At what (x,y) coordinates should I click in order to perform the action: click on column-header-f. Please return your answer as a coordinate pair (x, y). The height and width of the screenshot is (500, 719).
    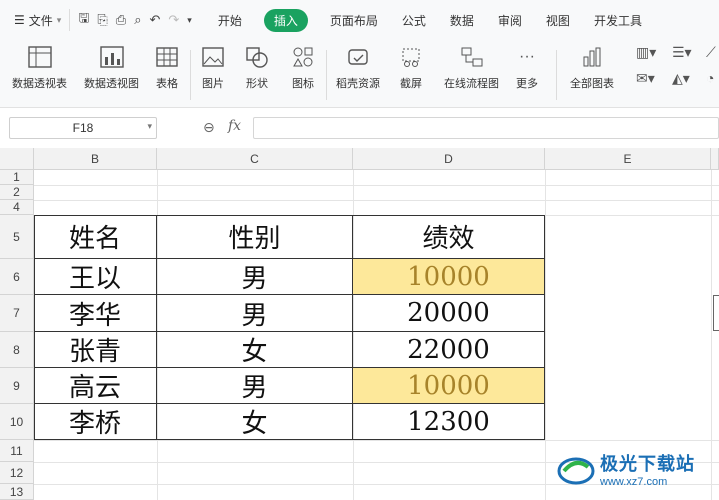
    Looking at the image, I should click on (715, 159).